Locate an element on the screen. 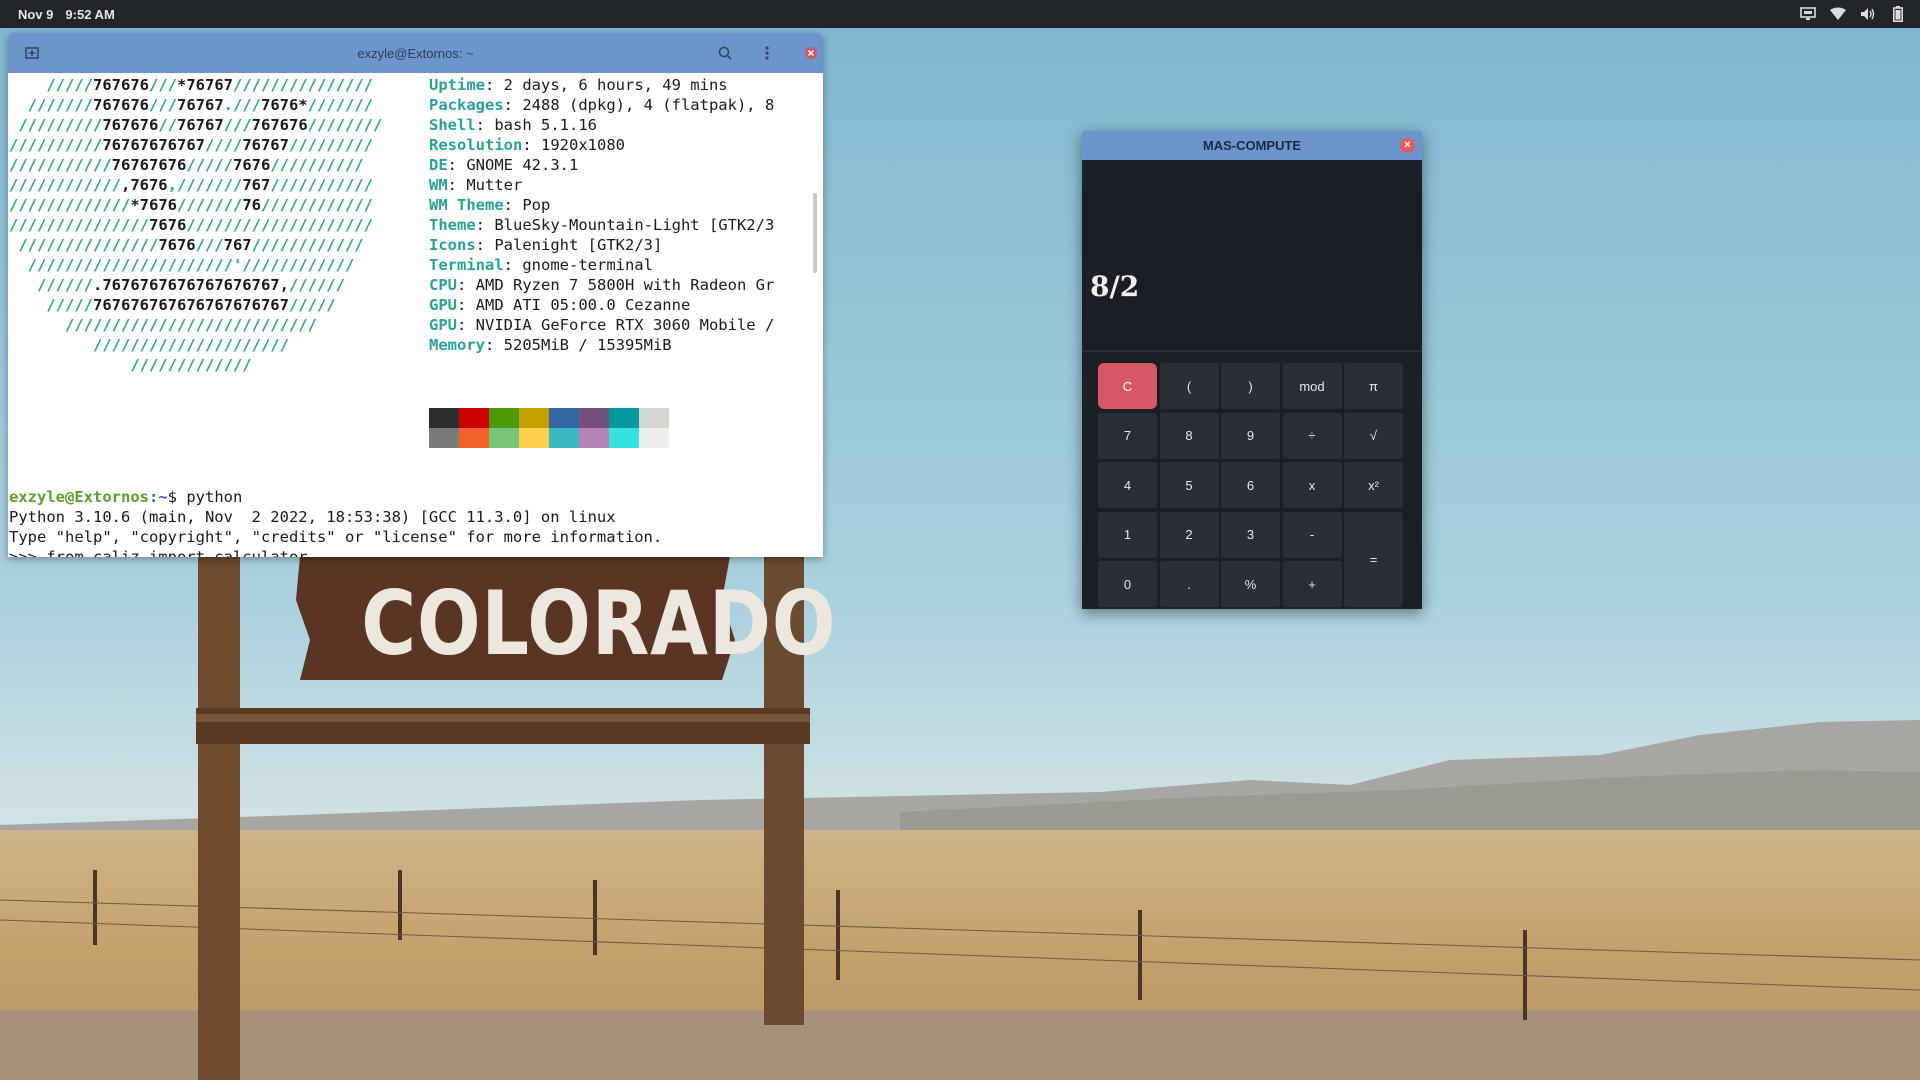 The width and height of the screenshot is (1920, 1080). logo-line: ///////////////////// is located at coordinates (195, 345).